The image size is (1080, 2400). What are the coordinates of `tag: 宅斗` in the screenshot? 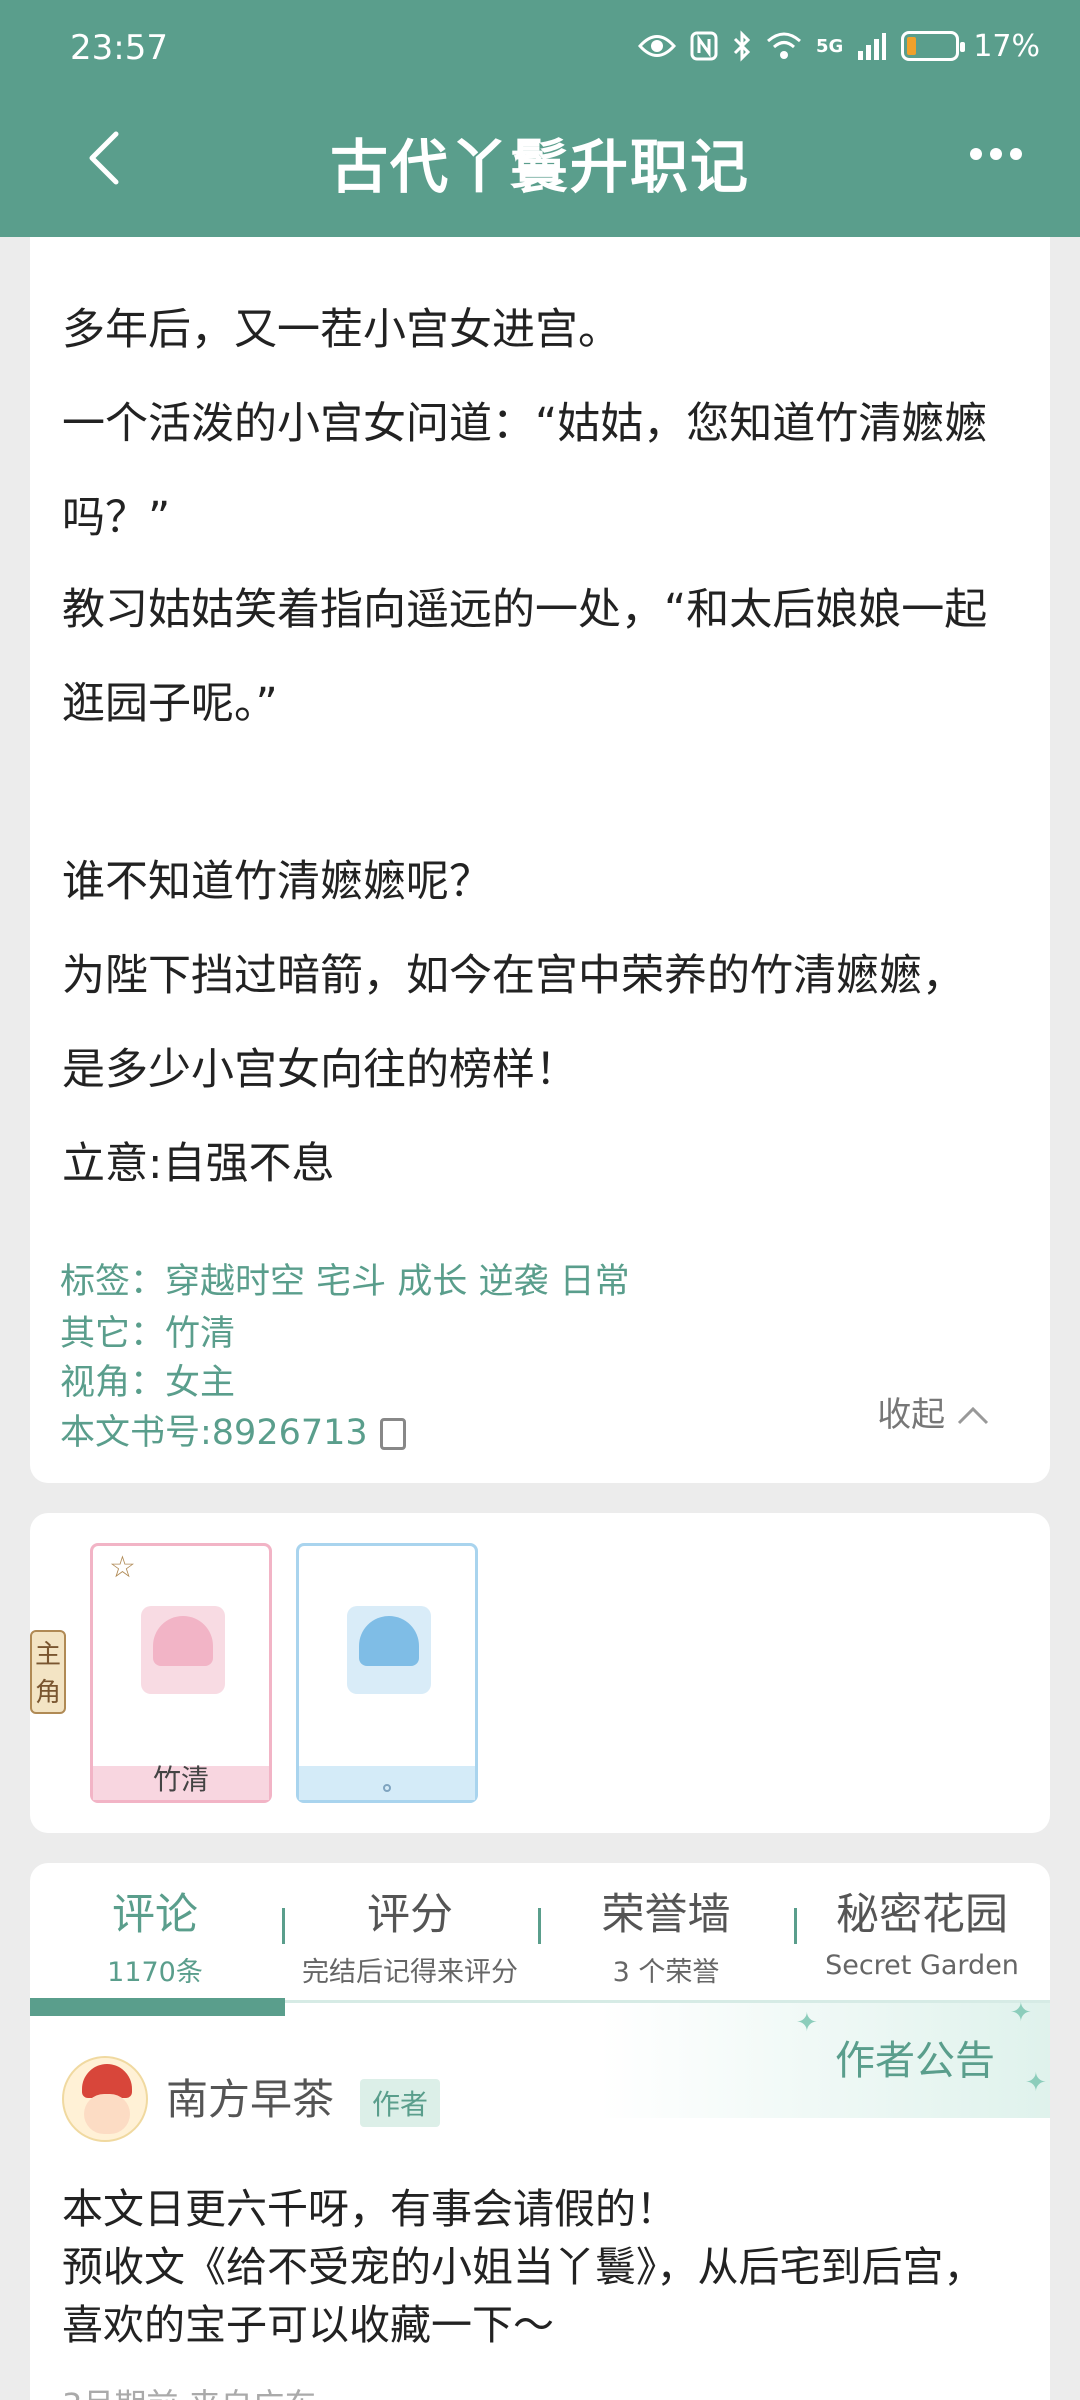 It's located at (351, 1282).